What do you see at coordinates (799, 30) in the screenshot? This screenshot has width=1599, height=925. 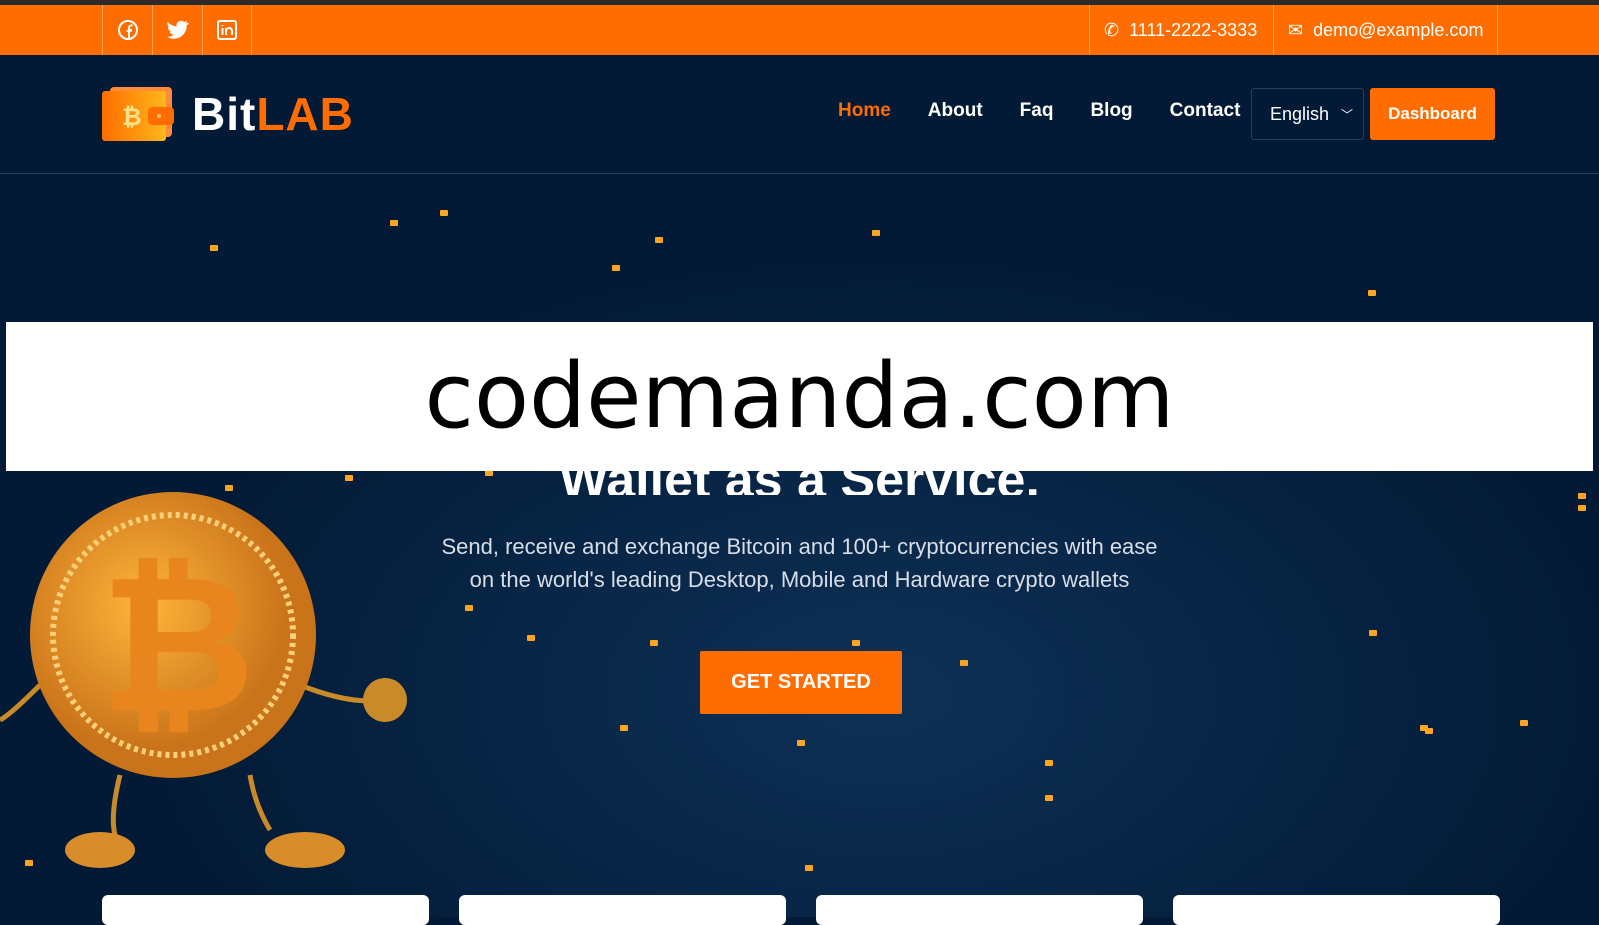 I see `top-bar: ✆ 1111-2222-3333 ✉ demo@example.com` at bounding box center [799, 30].